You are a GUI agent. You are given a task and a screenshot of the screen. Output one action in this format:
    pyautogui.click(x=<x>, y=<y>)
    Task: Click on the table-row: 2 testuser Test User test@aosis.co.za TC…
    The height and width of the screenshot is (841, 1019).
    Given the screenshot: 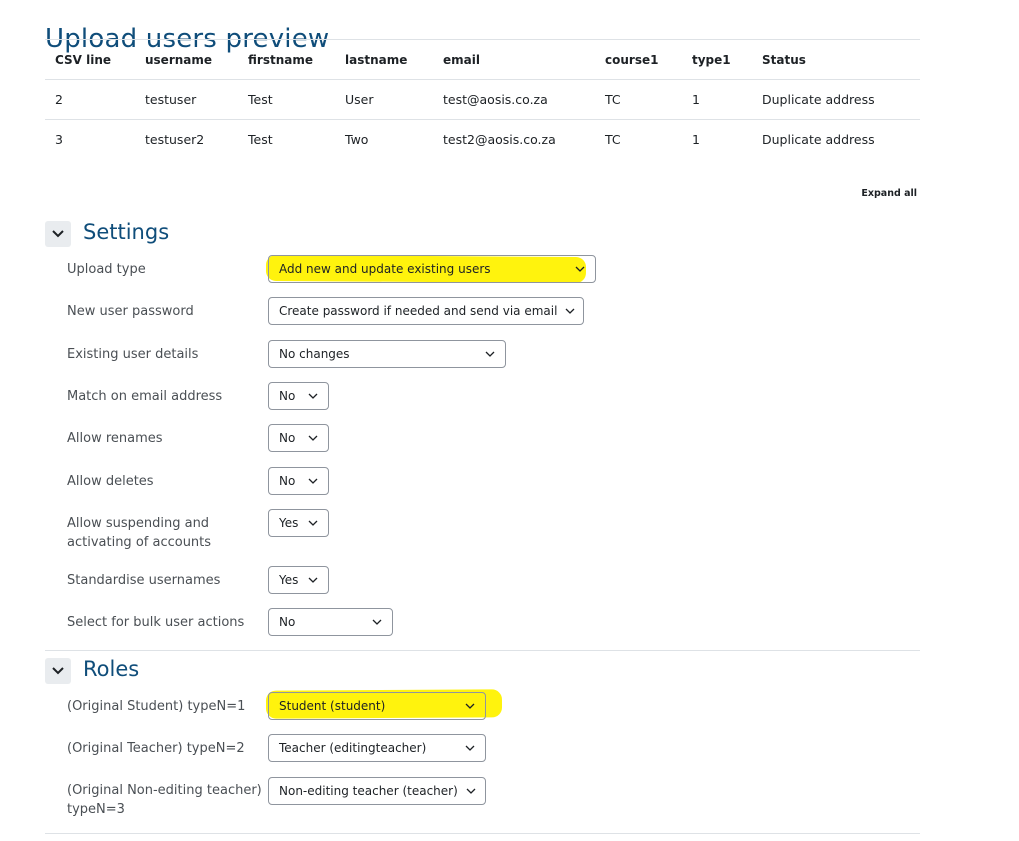 What is the action you would take?
    pyautogui.click(x=482, y=99)
    